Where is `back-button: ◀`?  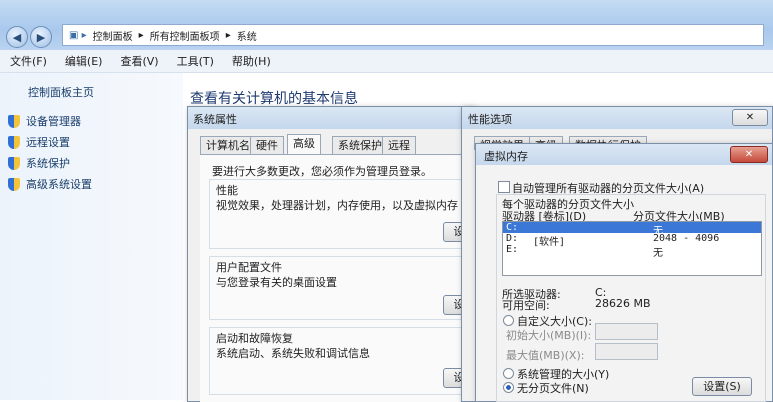 back-button: ◀ is located at coordinates (17, 37).